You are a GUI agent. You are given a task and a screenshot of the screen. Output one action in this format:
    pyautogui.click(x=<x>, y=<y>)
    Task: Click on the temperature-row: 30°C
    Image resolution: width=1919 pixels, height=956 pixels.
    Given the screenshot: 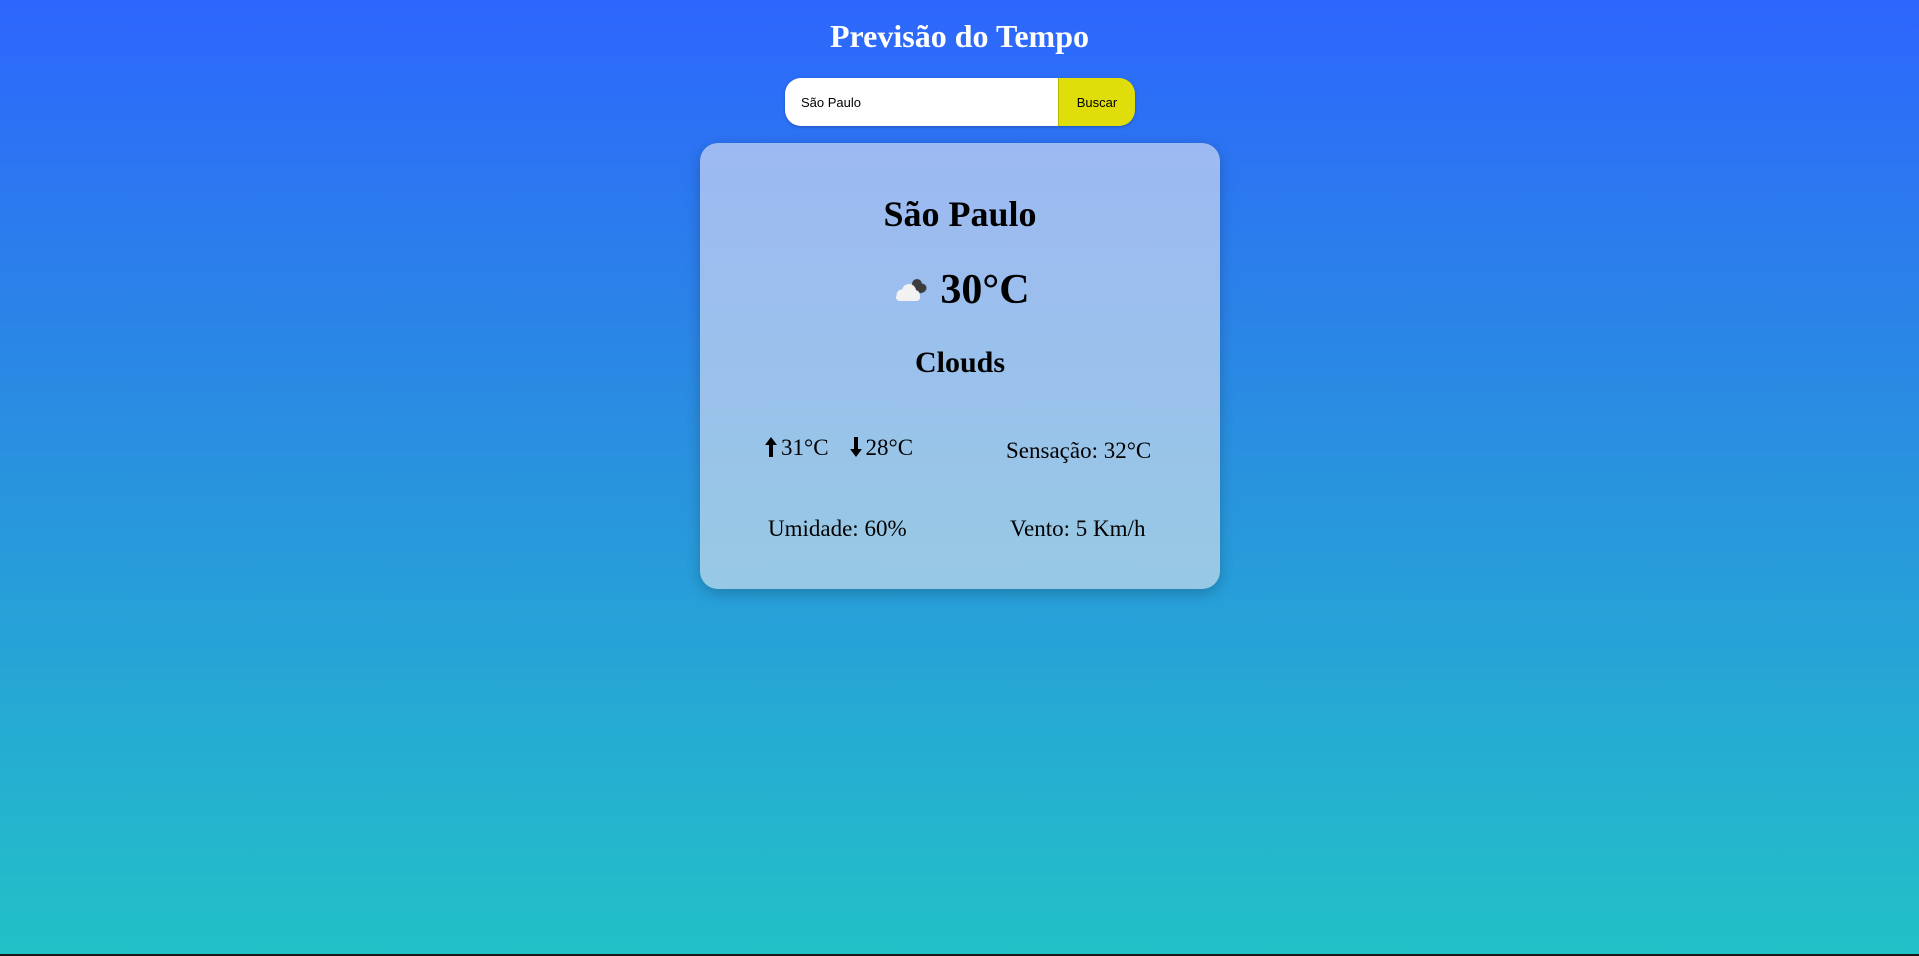 What is the action you would take?
    pyautogui.click(x=960, y=290)
    